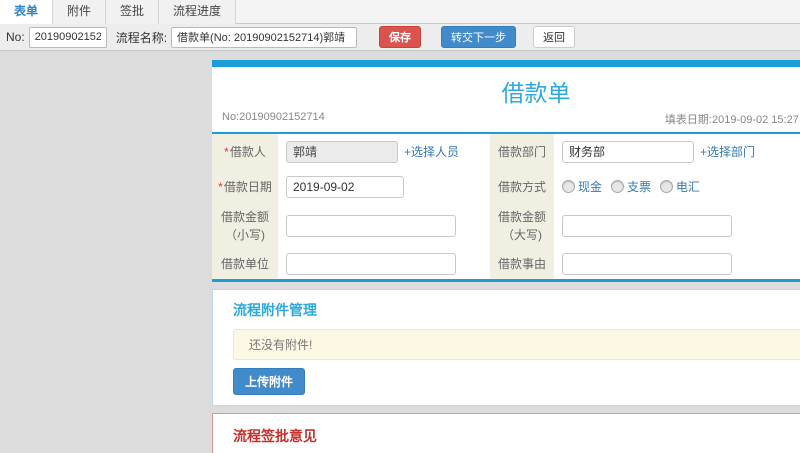  I want to click on amount-upper-input, so click(647, 226).